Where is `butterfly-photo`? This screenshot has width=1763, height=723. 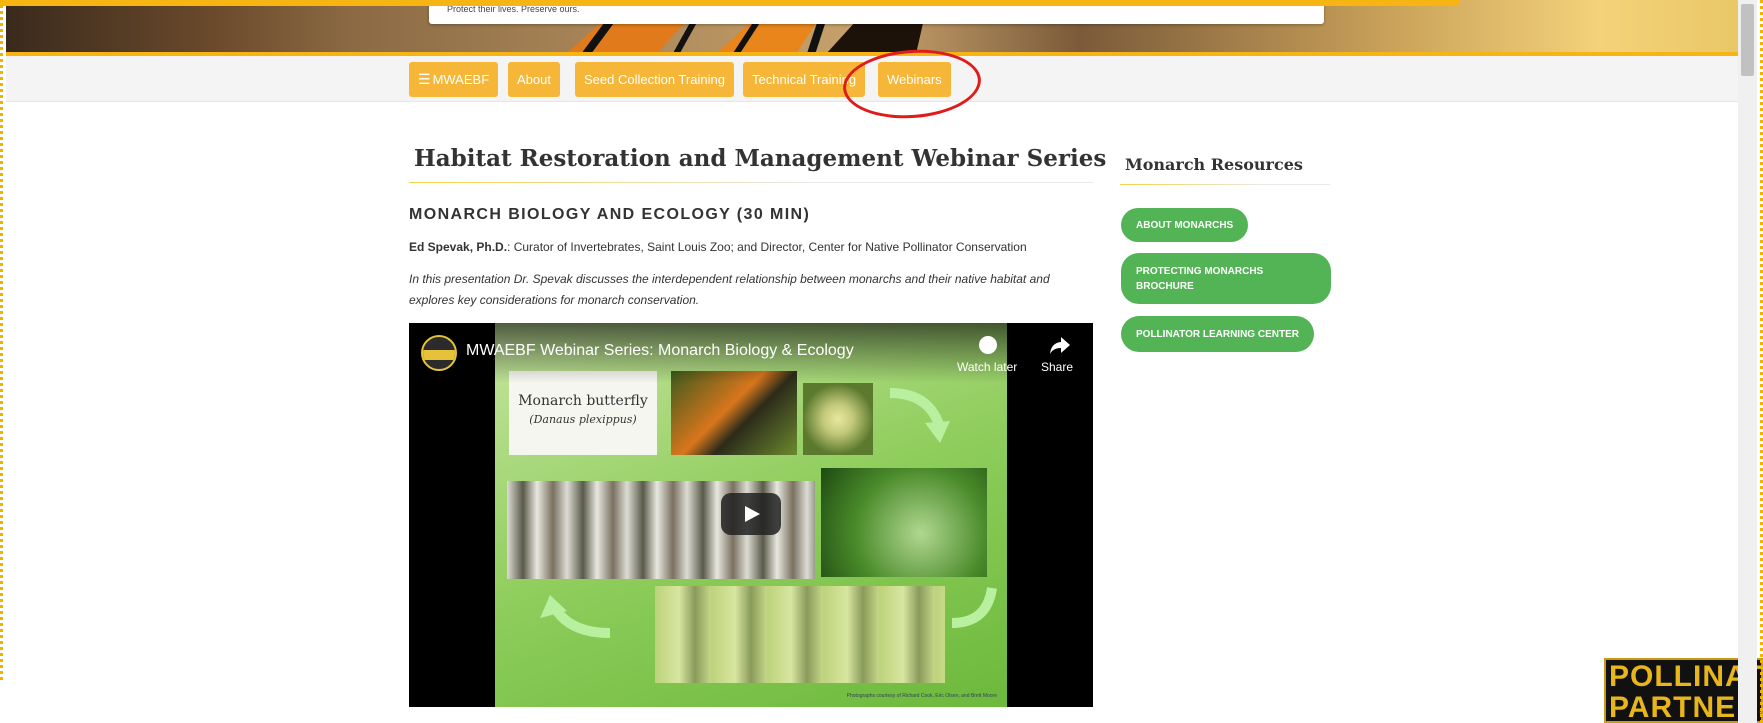
butterfly-photo is located at coordinates (734, 413).